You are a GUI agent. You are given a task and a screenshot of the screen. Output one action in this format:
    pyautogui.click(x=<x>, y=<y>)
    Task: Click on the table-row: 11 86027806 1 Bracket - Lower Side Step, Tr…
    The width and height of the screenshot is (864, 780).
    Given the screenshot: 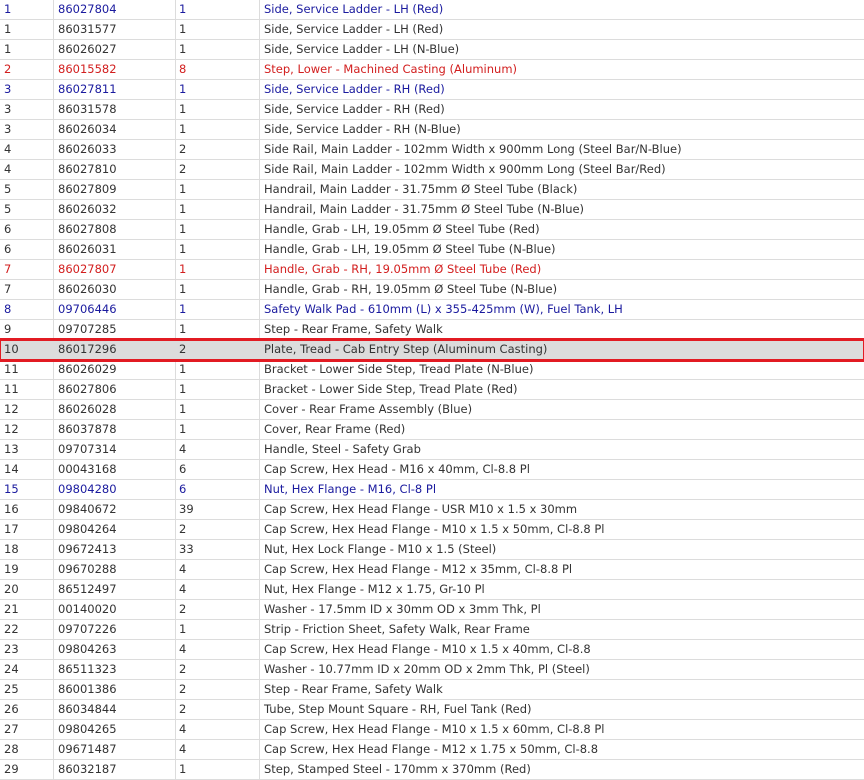 What is the action you would take?
    pyautogui.click(x=432, y=390)
    